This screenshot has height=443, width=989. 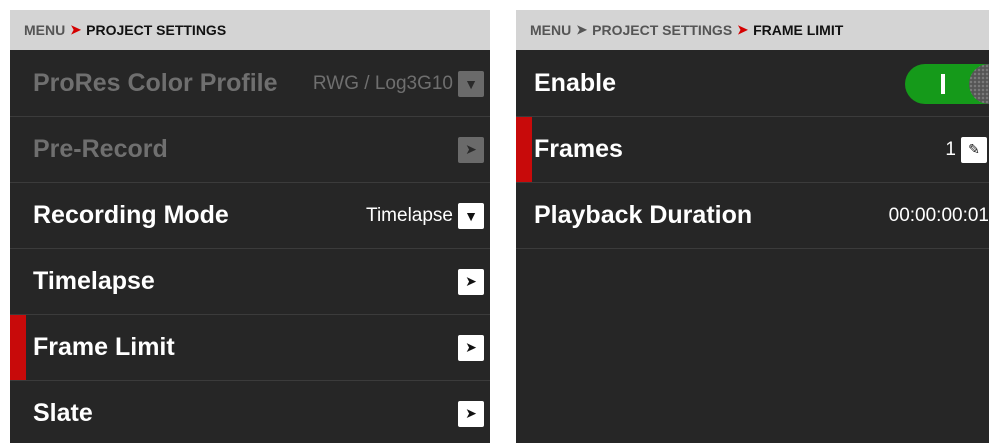 What do you see at coordinates (100, 149) in the screenshot?
I see `menu-item-label: Pre-Record` at bounding box center [100, 149].